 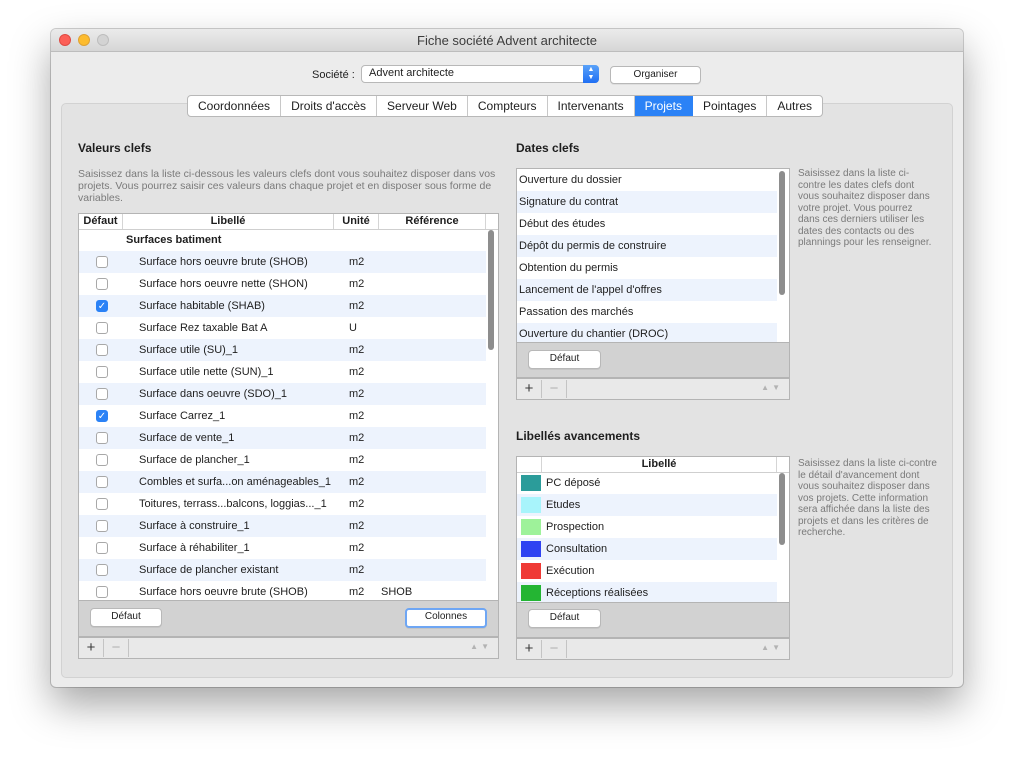 I want to click on table-row: ✓ Surface Carrez_1 m2, so click(x=282, y=416).